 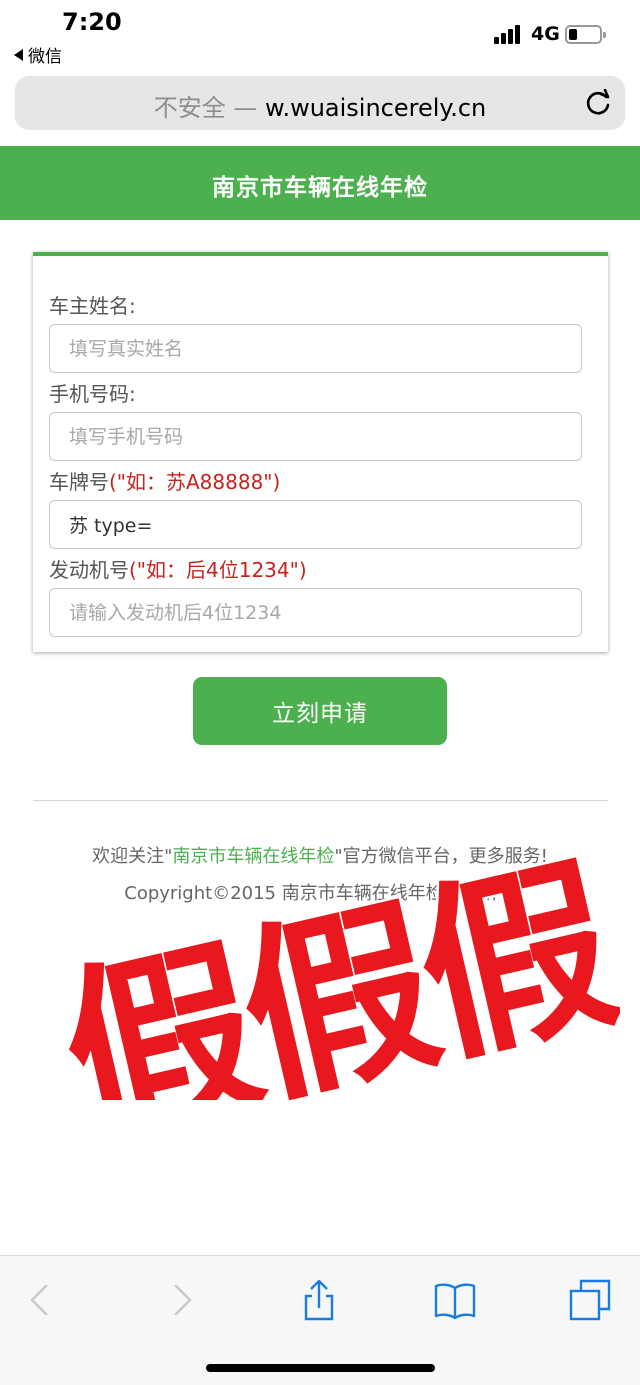 I want to click on status-bar: 7:20 微信 4G, so click(x=320, y=34).